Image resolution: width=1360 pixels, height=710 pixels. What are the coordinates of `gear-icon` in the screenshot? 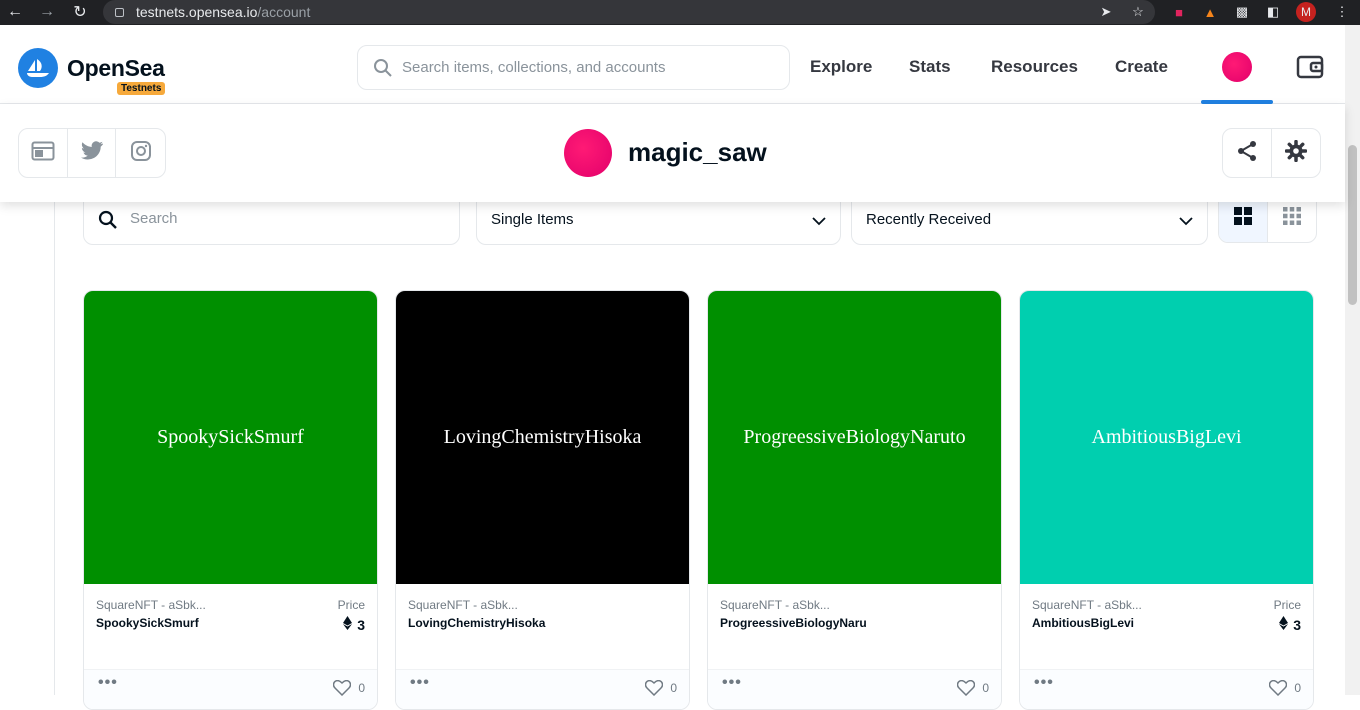 It's located at (1295, 153).